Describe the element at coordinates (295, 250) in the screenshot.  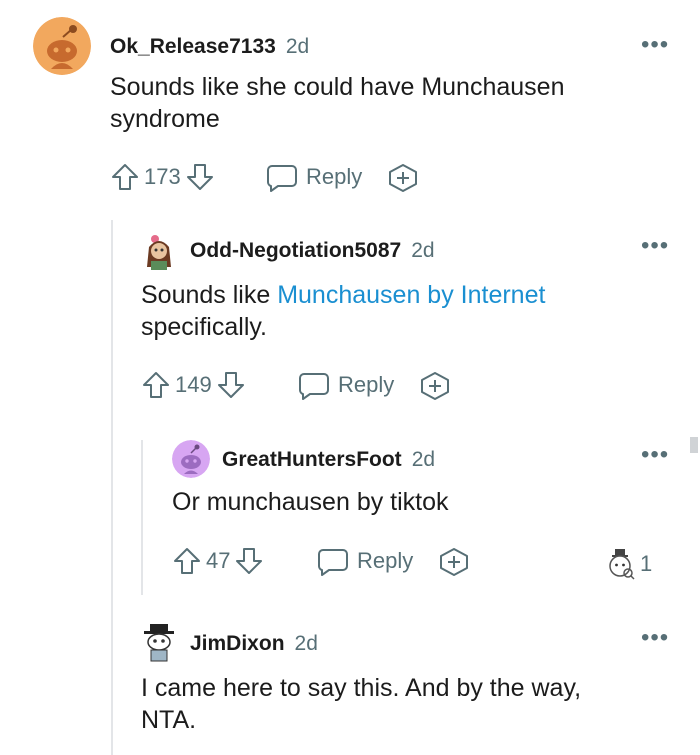
I see `username: Odd-Negotiation5087` at that location.